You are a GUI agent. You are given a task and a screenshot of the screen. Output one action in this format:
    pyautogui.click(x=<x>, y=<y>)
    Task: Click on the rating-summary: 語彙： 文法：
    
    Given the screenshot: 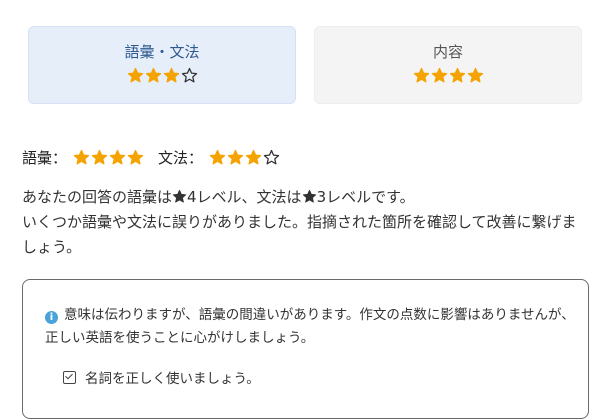 What is the action you would take?
    pyautogui.click(x=158, y=157)
    